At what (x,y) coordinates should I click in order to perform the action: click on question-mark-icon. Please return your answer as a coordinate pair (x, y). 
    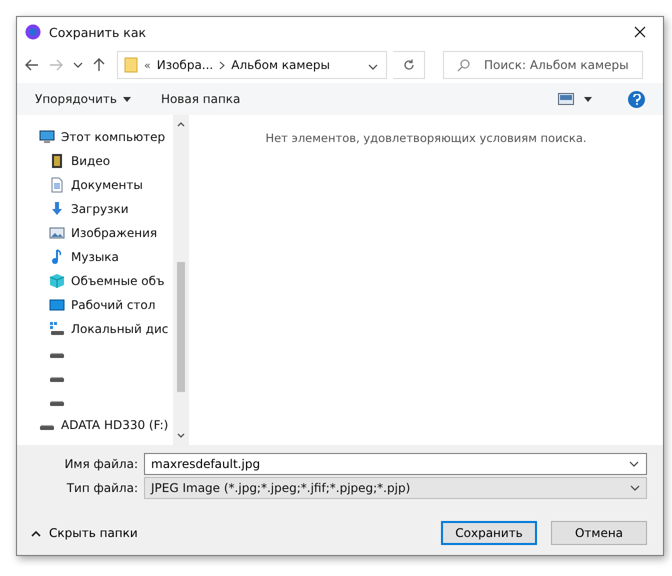
    Looking at the image, I should click on (636, 99).